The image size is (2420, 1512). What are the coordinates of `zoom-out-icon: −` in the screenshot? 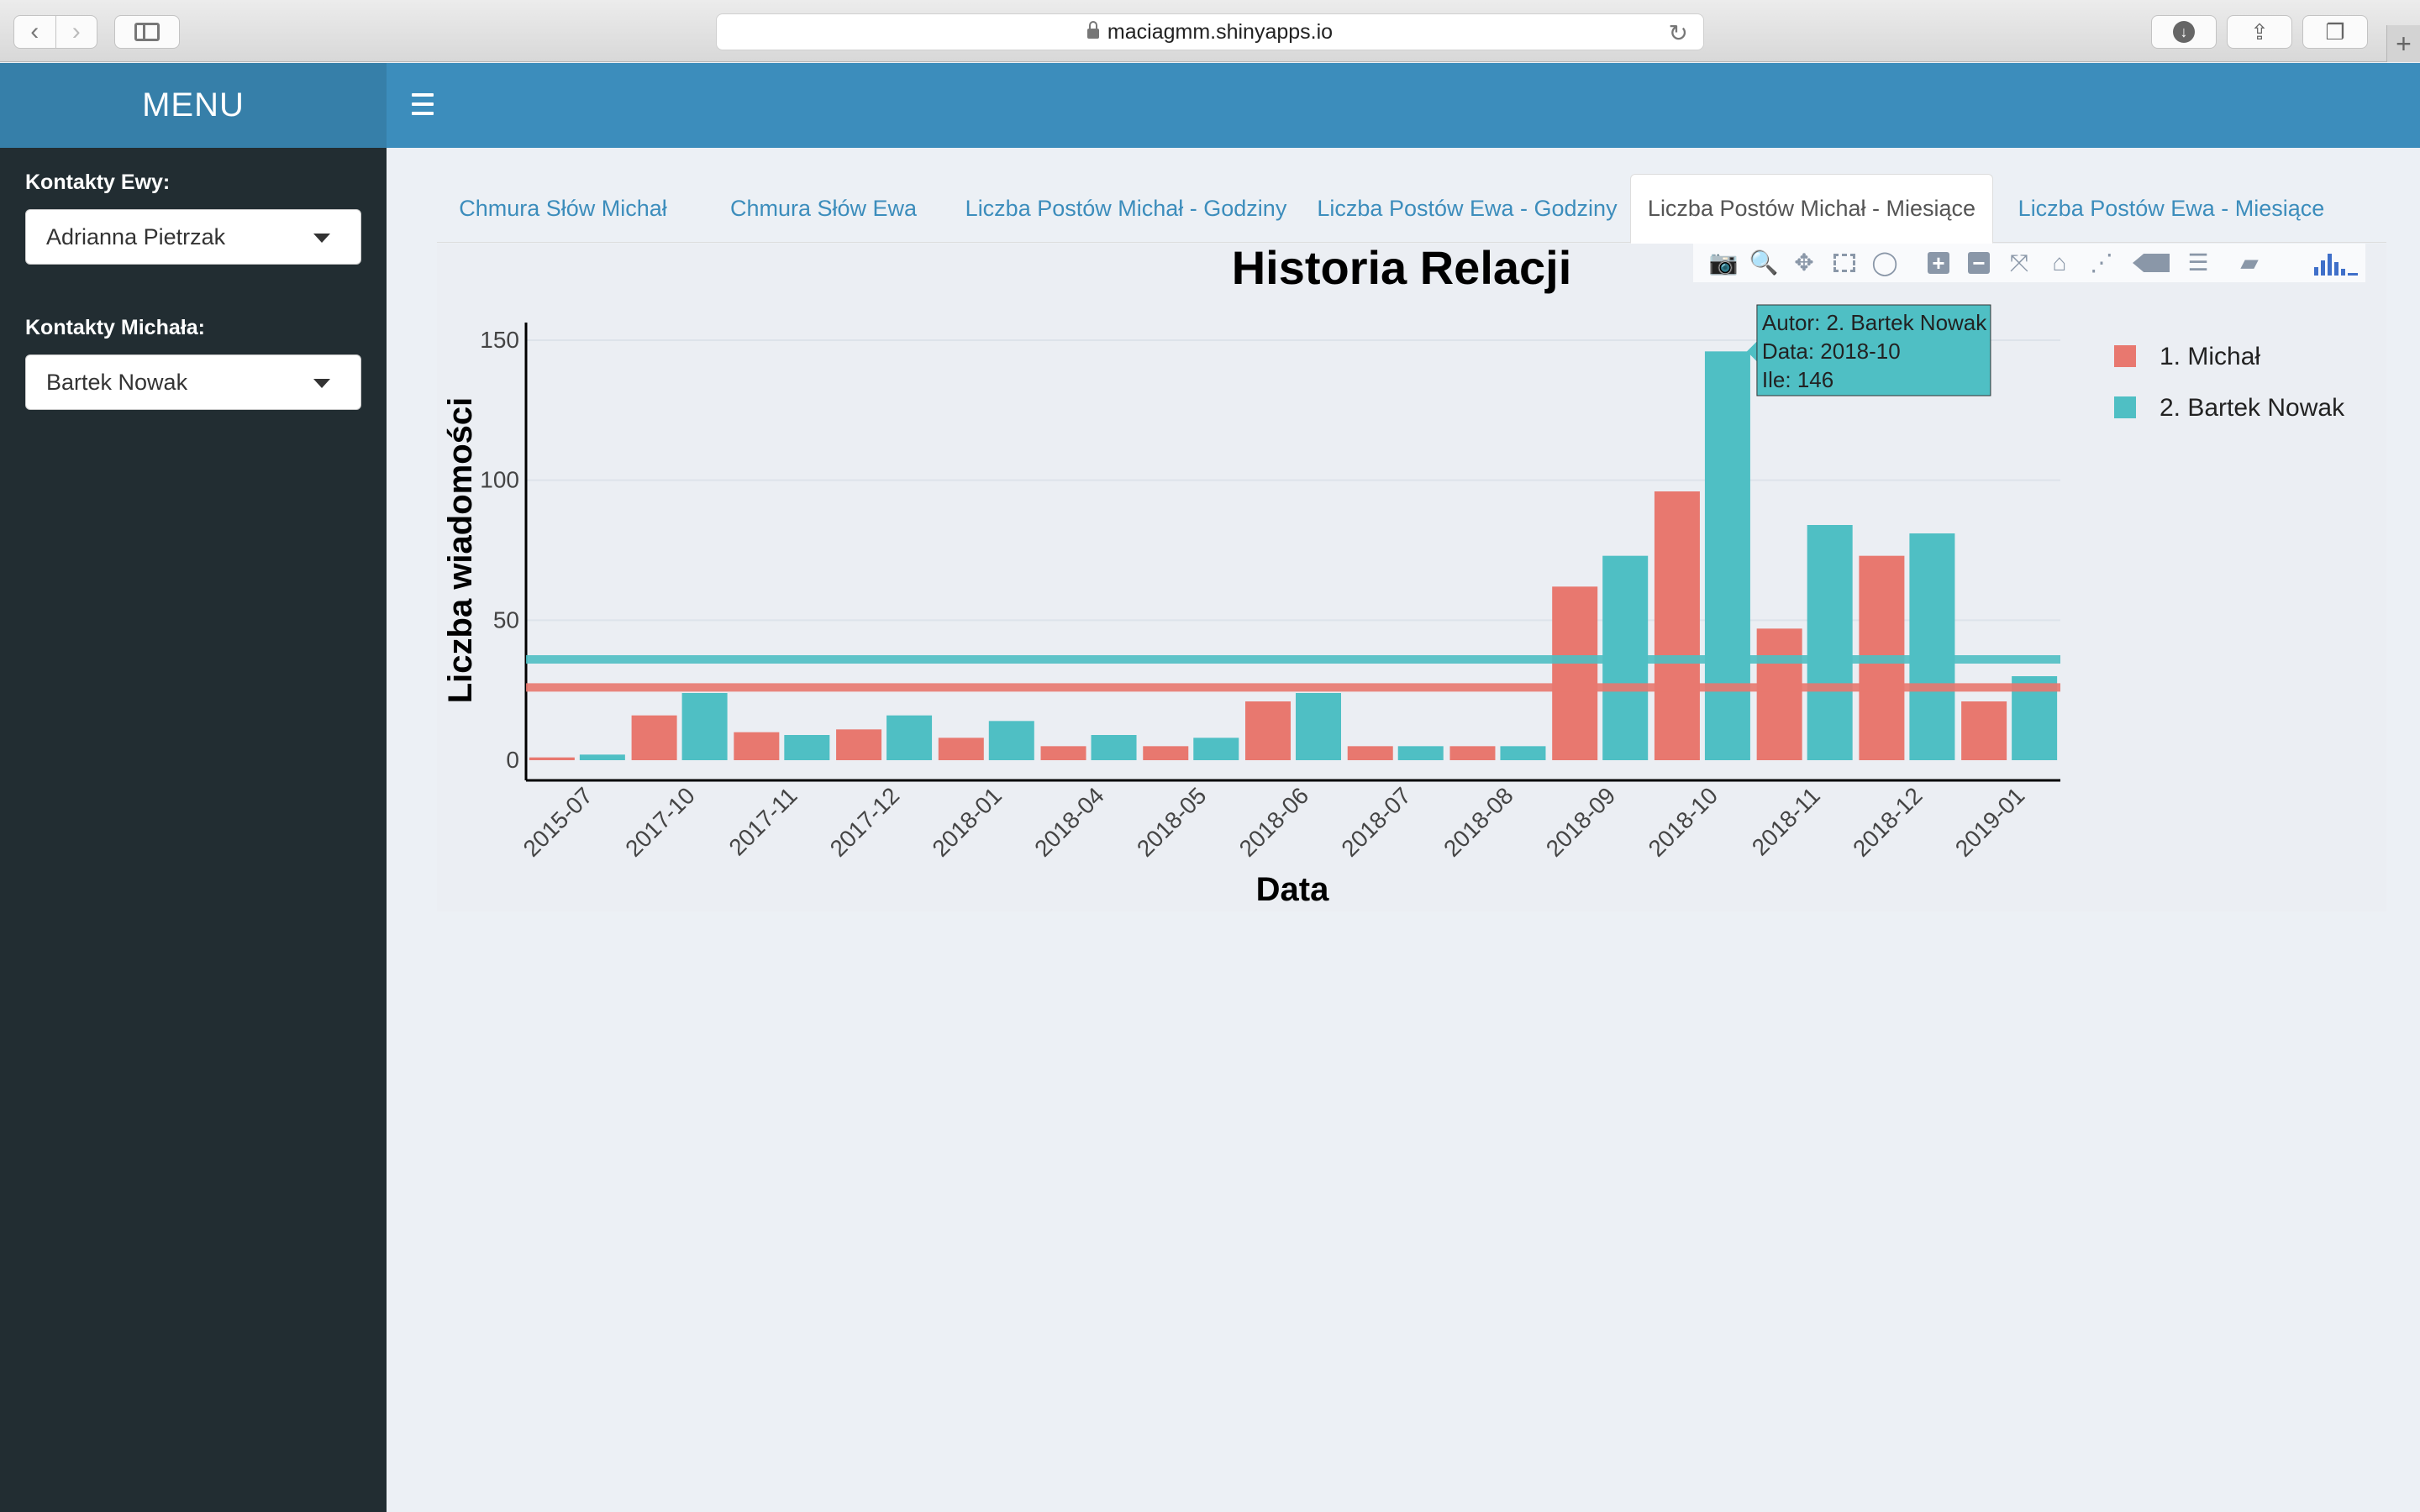 It's located at (1979, 263).